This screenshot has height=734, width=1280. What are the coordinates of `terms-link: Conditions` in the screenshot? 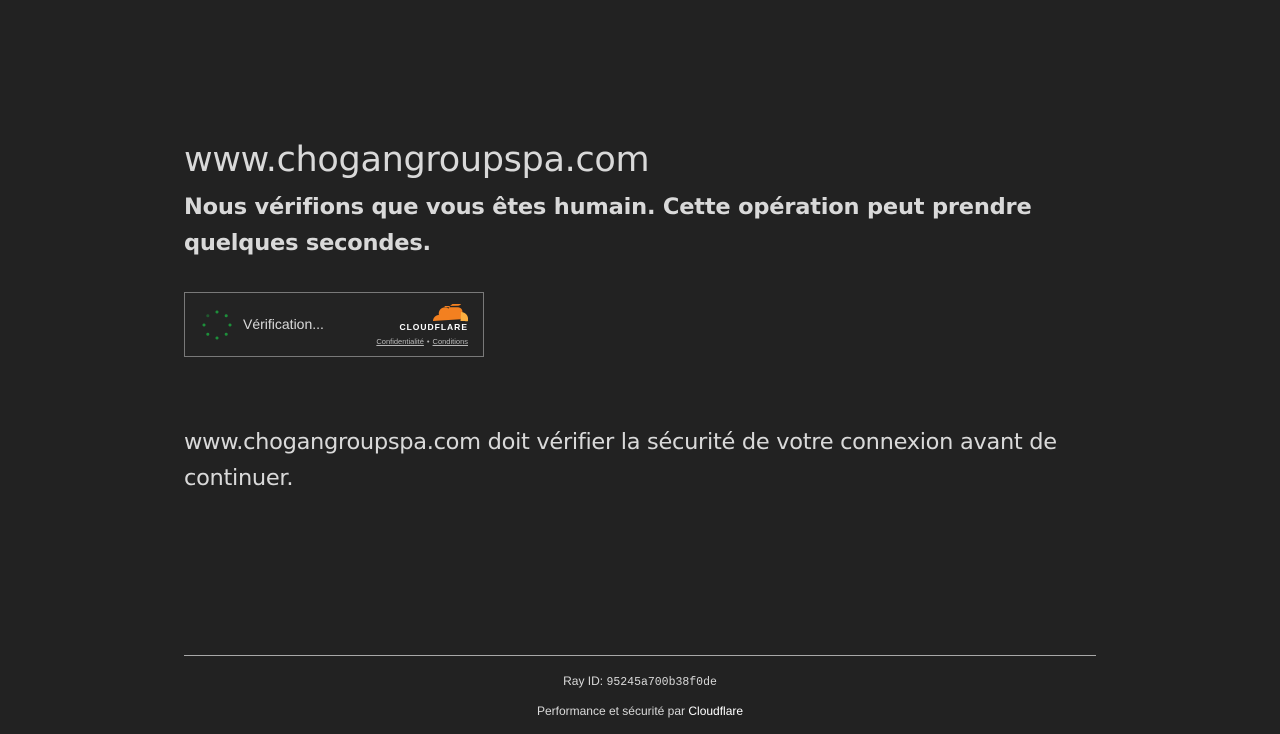 It's located at (450, 341).